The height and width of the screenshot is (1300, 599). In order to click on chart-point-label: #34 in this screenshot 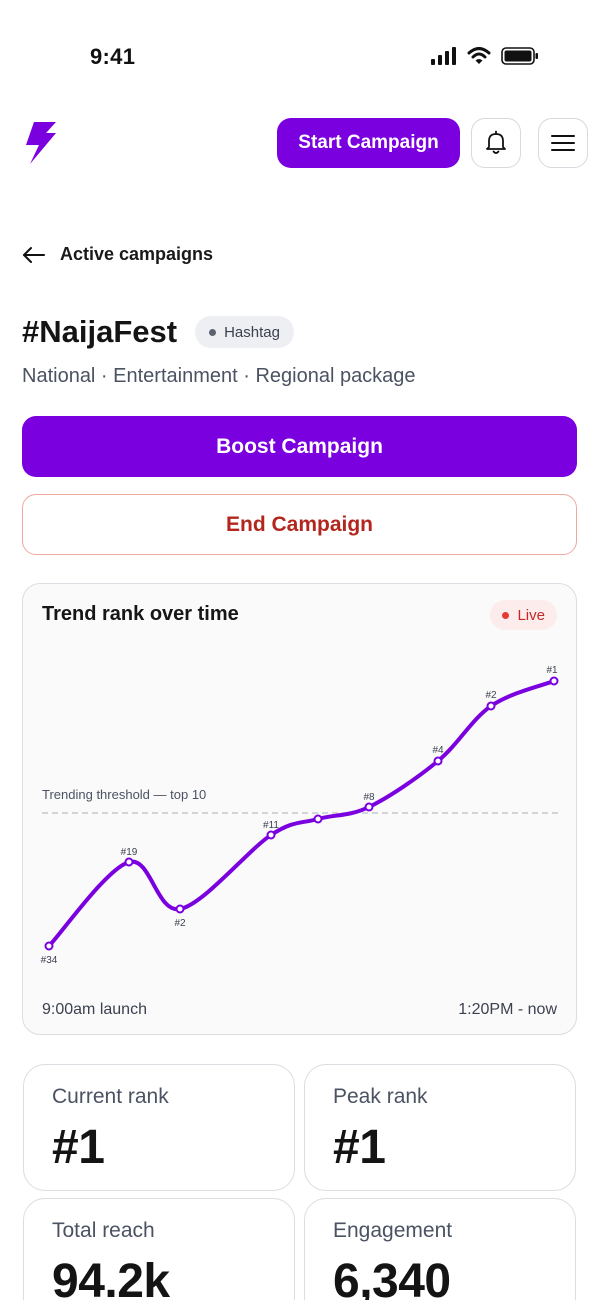, I will do `click(49, 960)`.